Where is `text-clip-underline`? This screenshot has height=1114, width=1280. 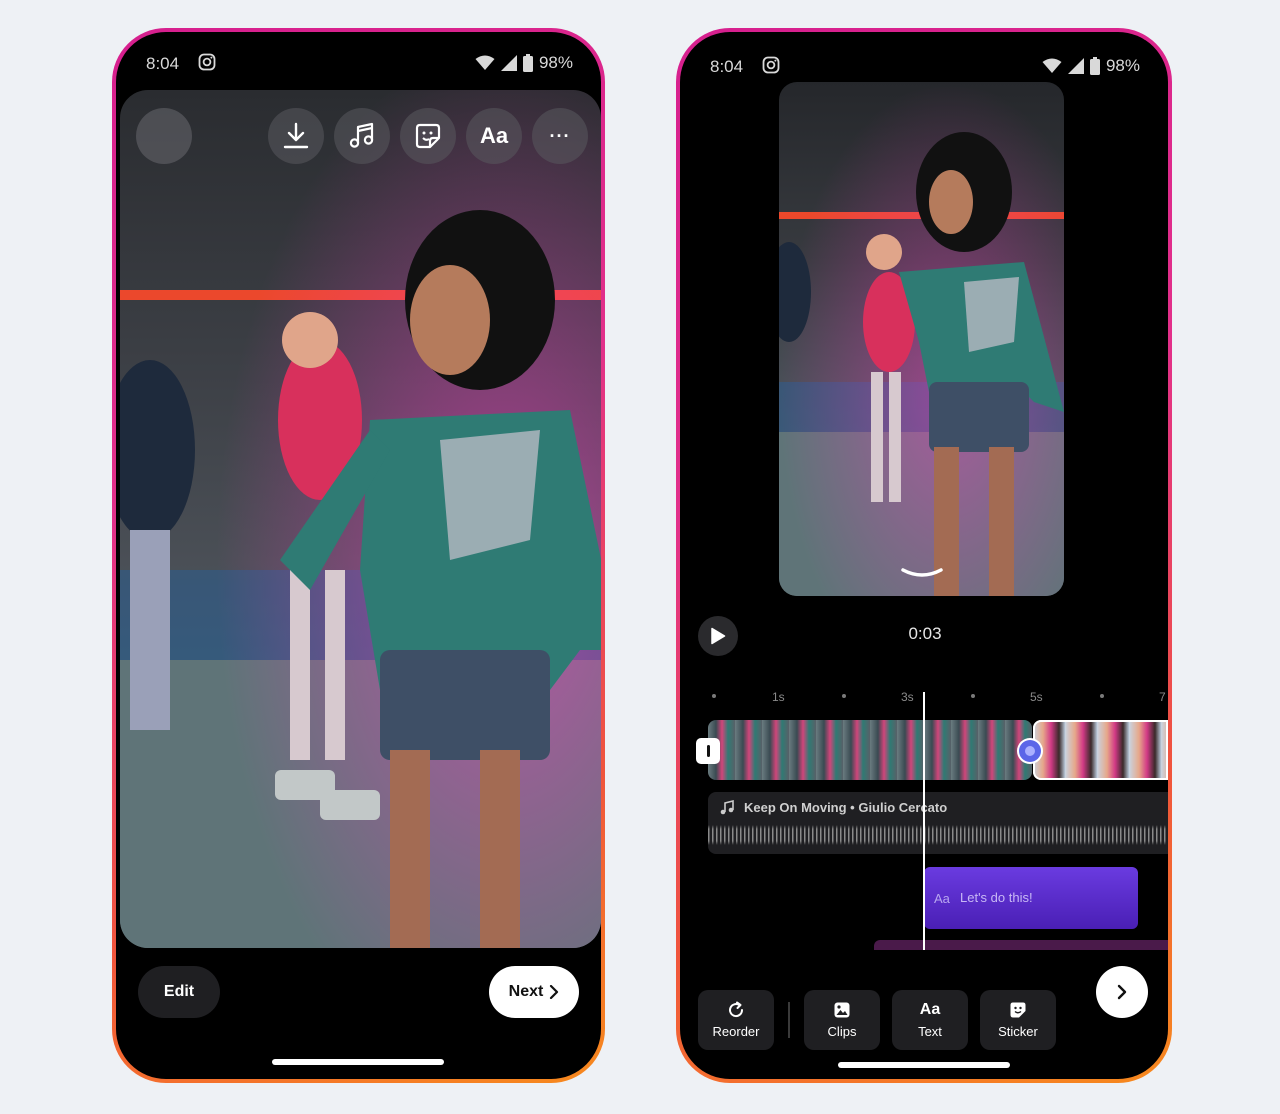 text-clip-underline is located at coordinates (1021, 945).